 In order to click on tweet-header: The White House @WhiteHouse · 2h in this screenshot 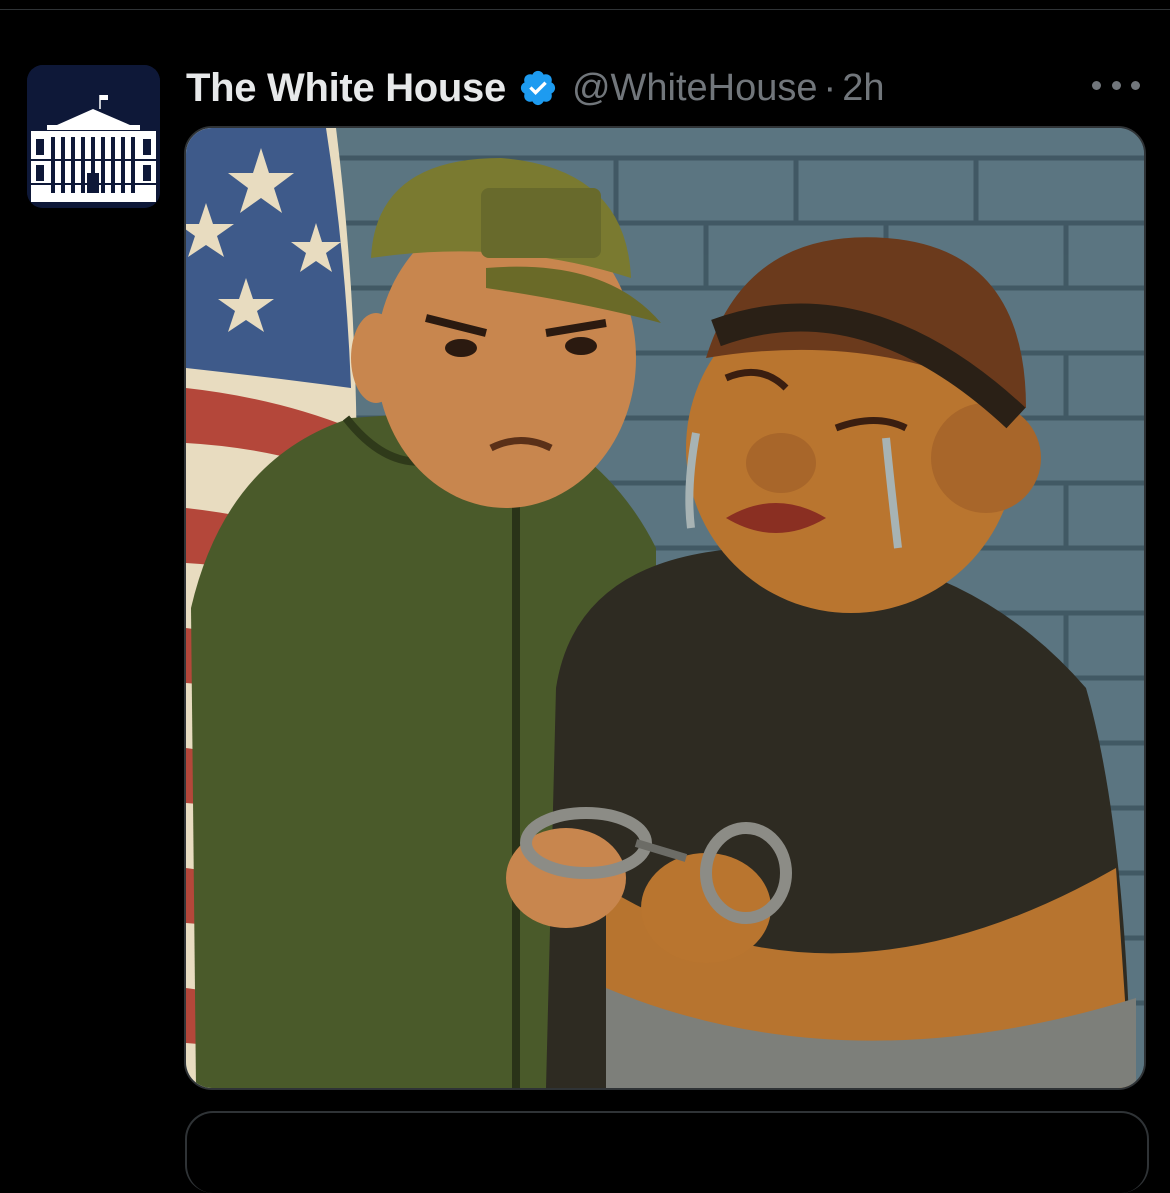, I will do `click(535, 88)`.